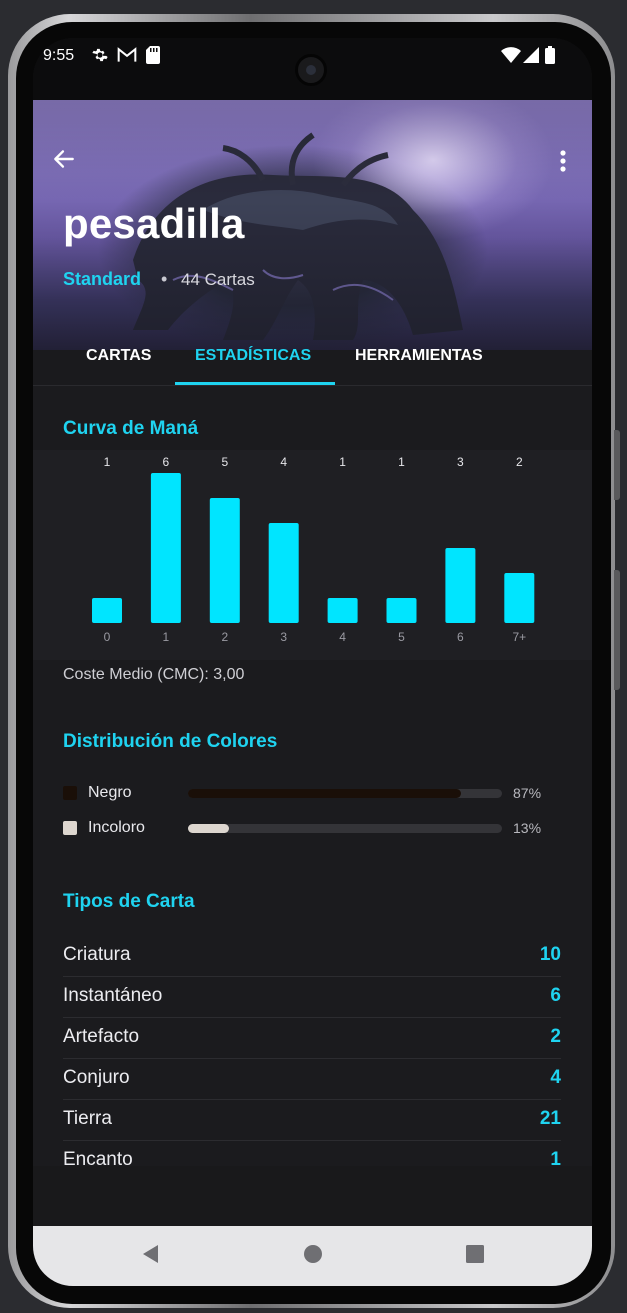 The width and height of the screenshot is (627, 1313). What do you see at coordinates (555, 1157) in the screenshot?
I see `type-count: 1` at bounding box center [555, 1157].